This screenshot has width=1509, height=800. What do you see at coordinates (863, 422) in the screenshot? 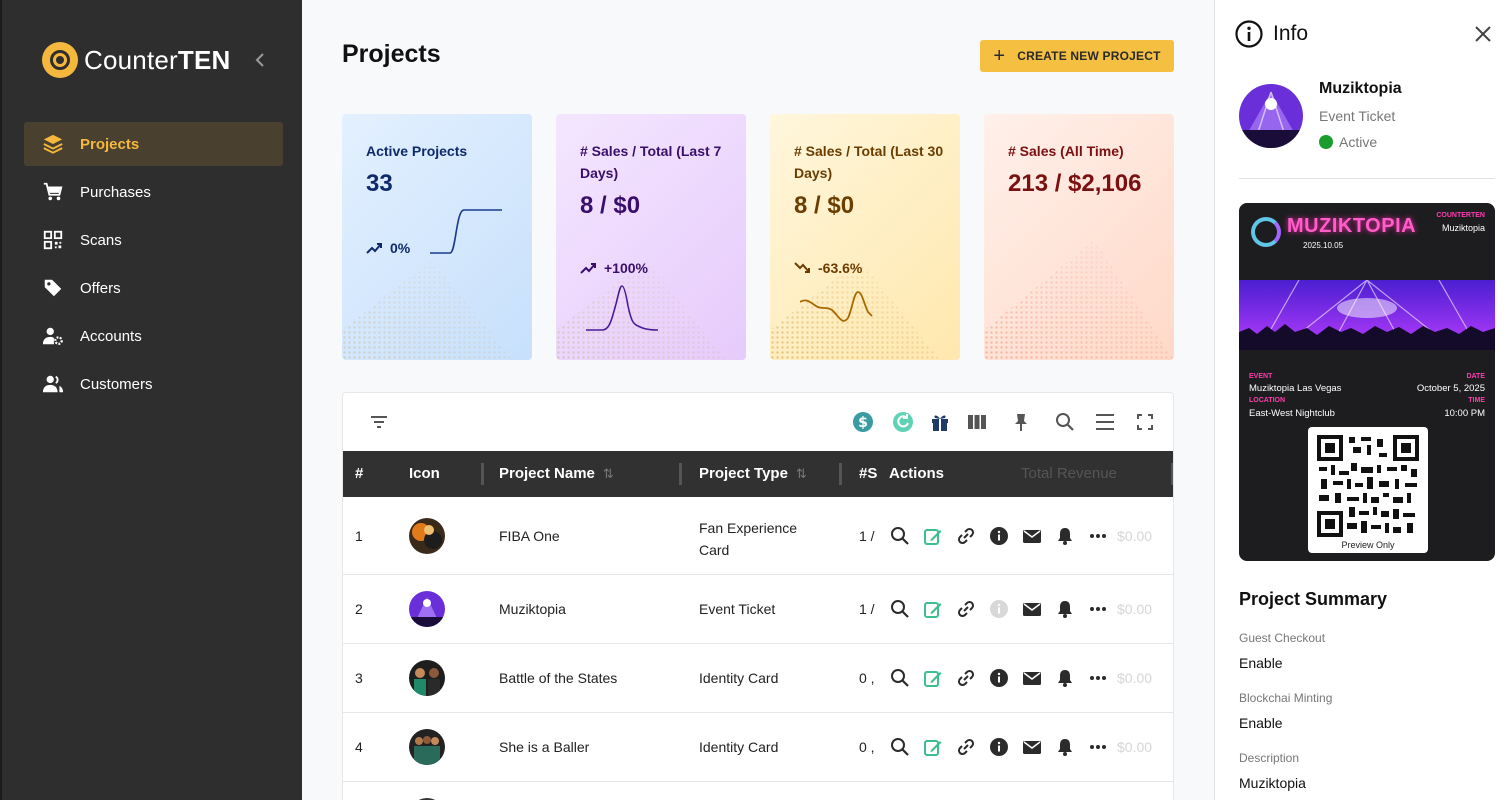
I see `currency-toggle-button: $` at bounding box center [863, 422].